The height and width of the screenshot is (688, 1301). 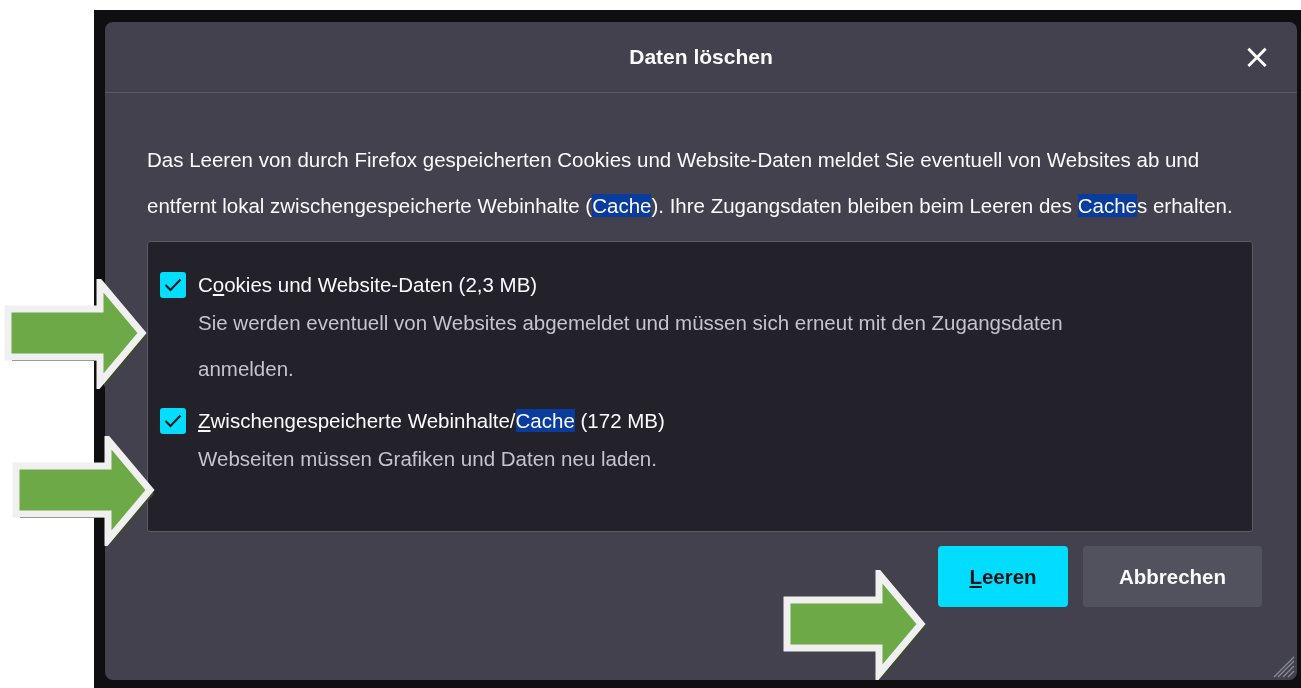 What do you see at coordinates (1003, 576) in the screenshot?
I see `clear-button: Leeren` at bounding box center [1003, 576].